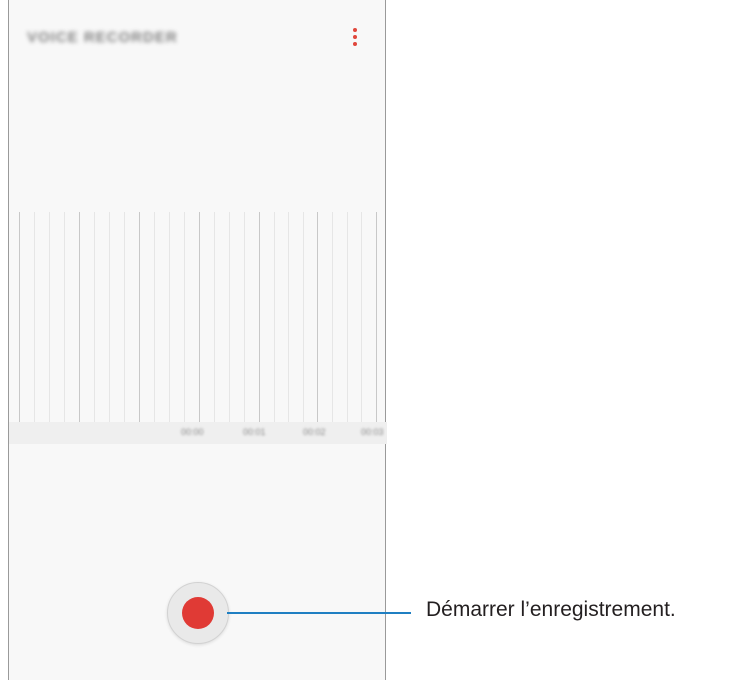 The width and height of the screenshot is (735, 680). Describe the element at coordinates (192, 432) in the screenshot. I see `timeline-label: 00:00` at that location.